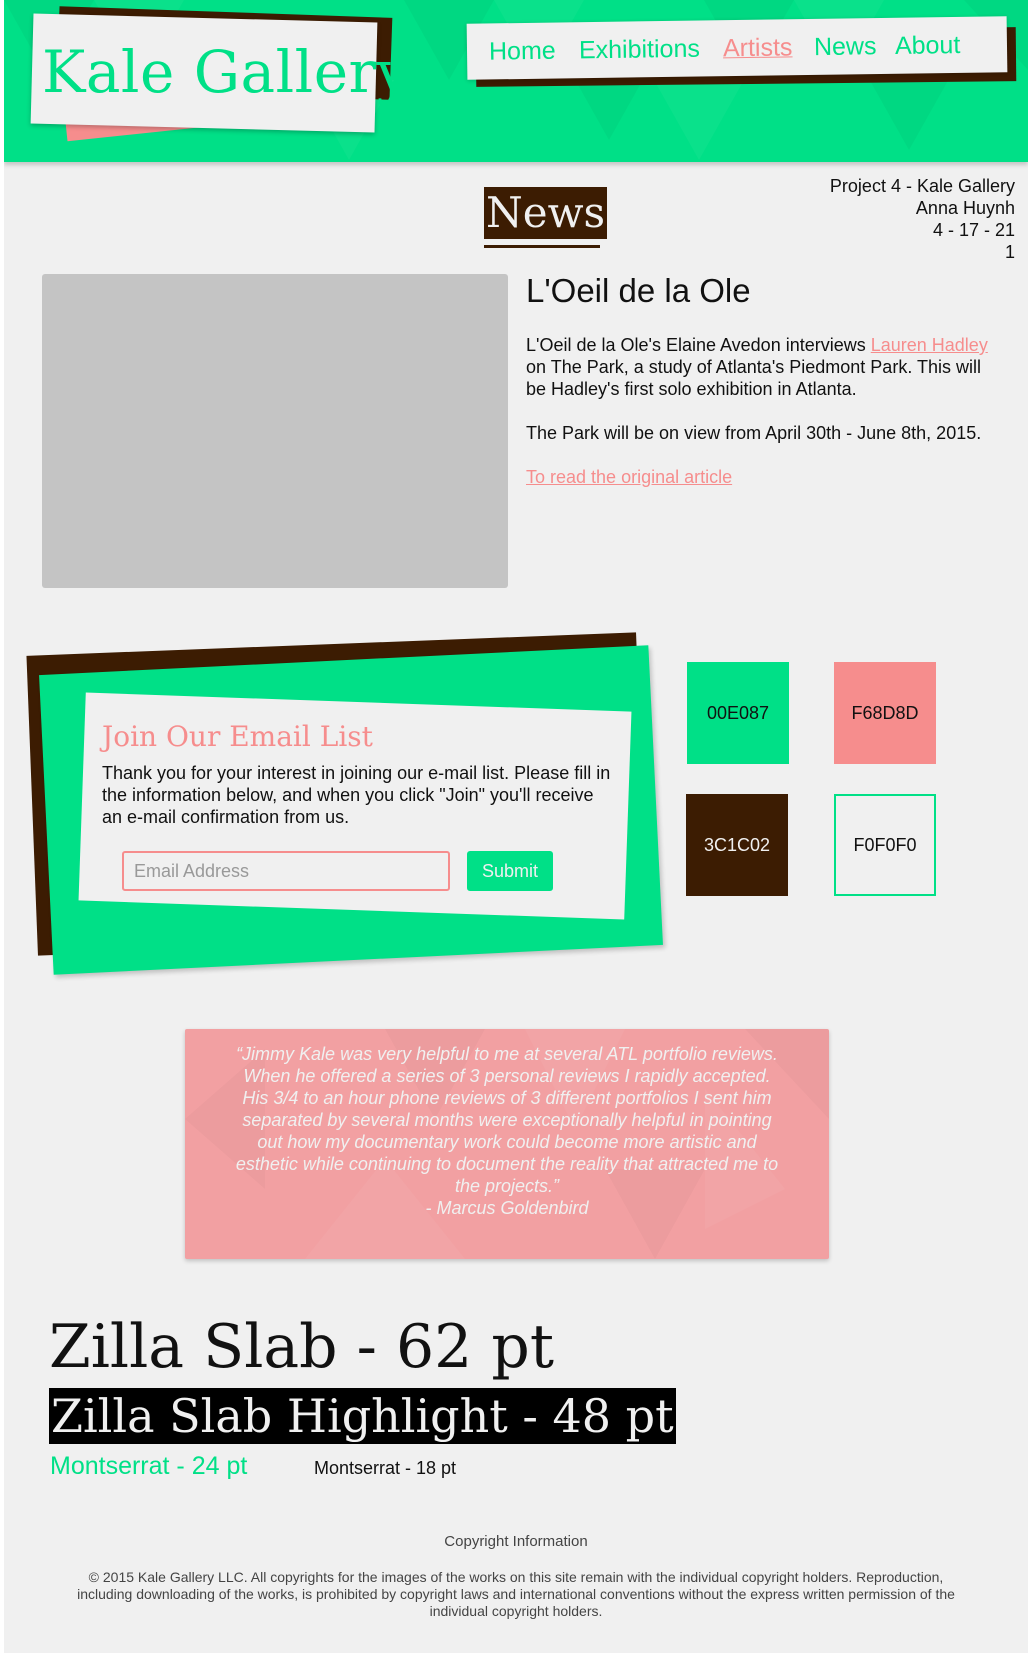 The image size is (1032, 1653). Describe the element at coordinates (761, 477) in the screenshot. I see `article-read-more: To read the original article` at that location.